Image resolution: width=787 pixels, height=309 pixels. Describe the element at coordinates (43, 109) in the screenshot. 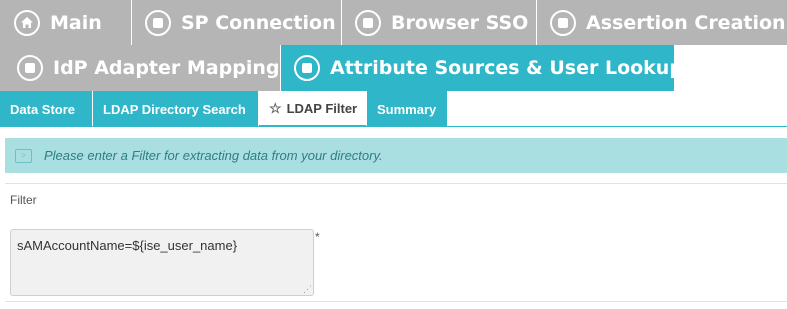

I see `subtab-data-store-label: Data Store` at that location.